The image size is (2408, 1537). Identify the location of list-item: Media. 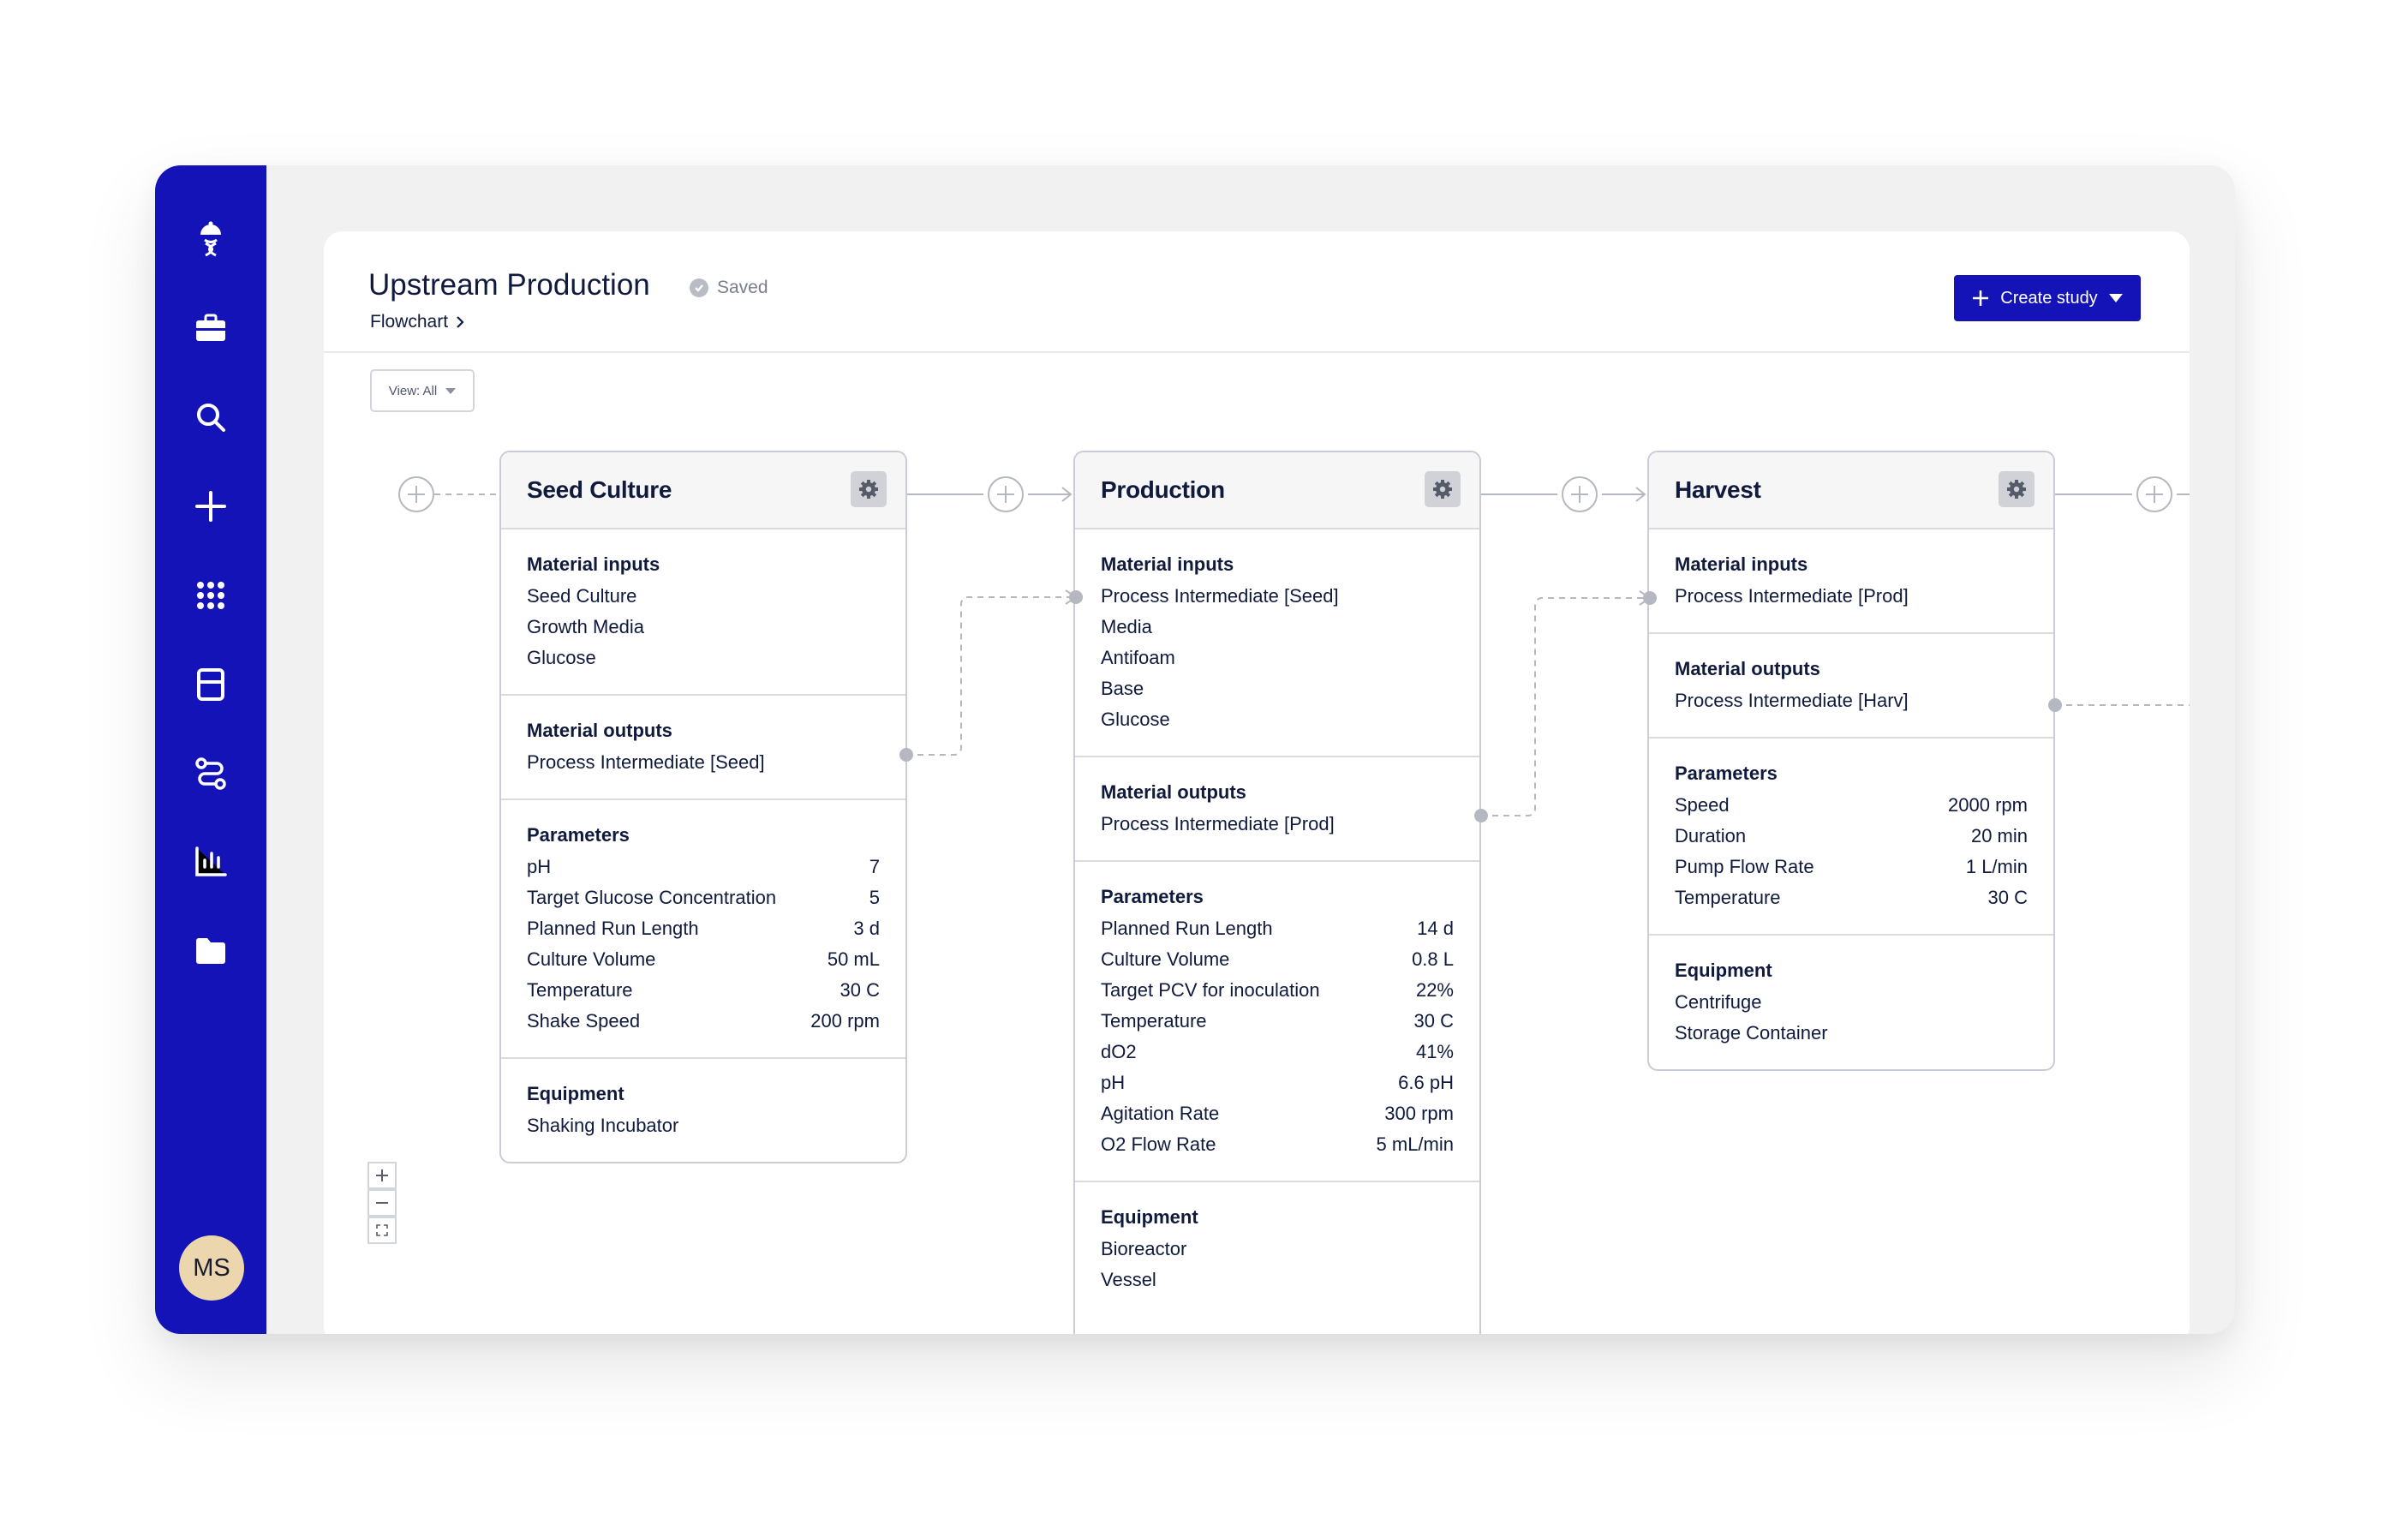
(1126, 626).